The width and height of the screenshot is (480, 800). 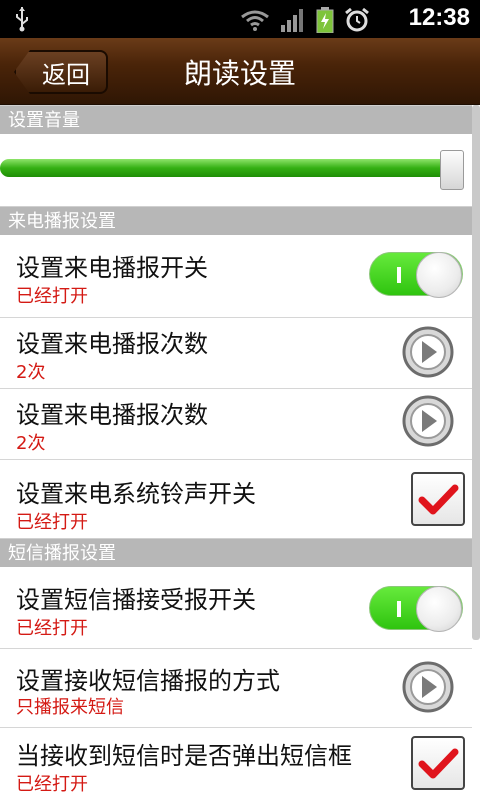 I want to click on call-broadcast-toggle, so click(x=416, y=275).